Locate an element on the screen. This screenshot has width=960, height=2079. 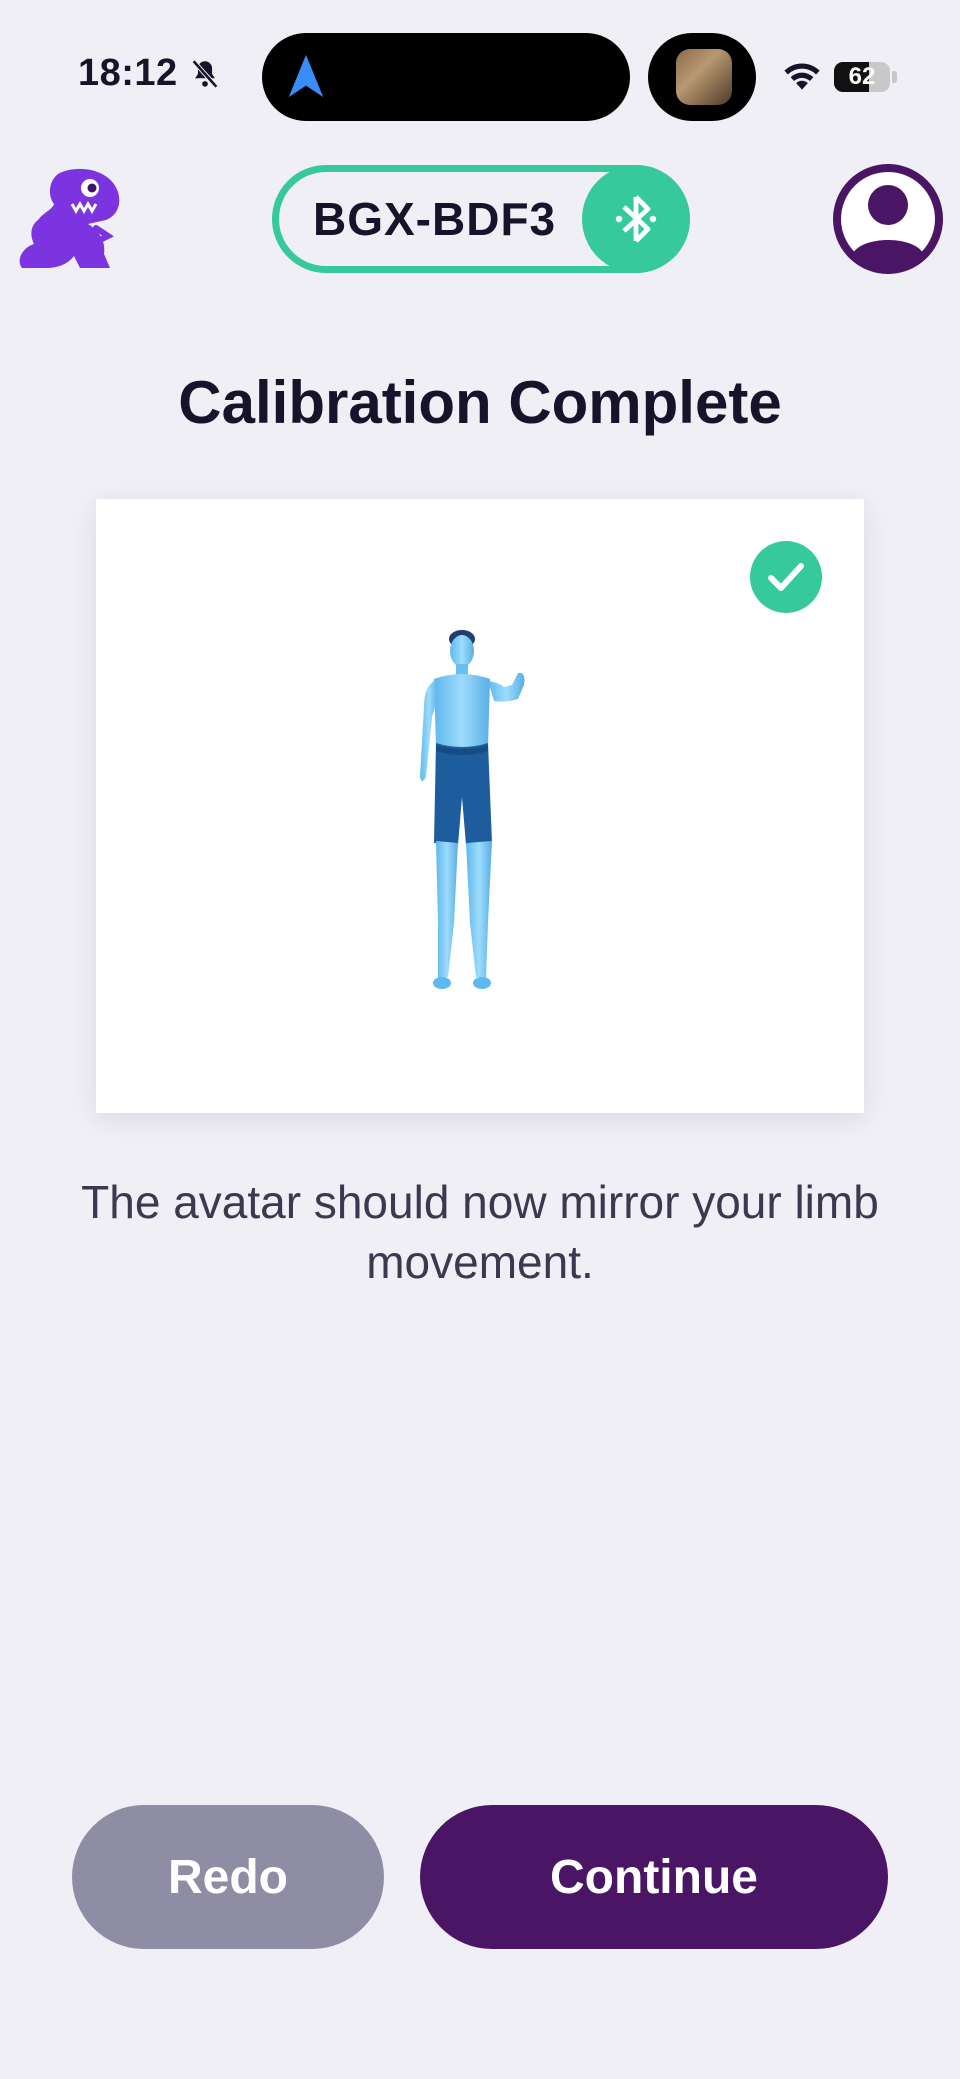
device-name: BGX-BDF3 is located at coordinates (435, 219).